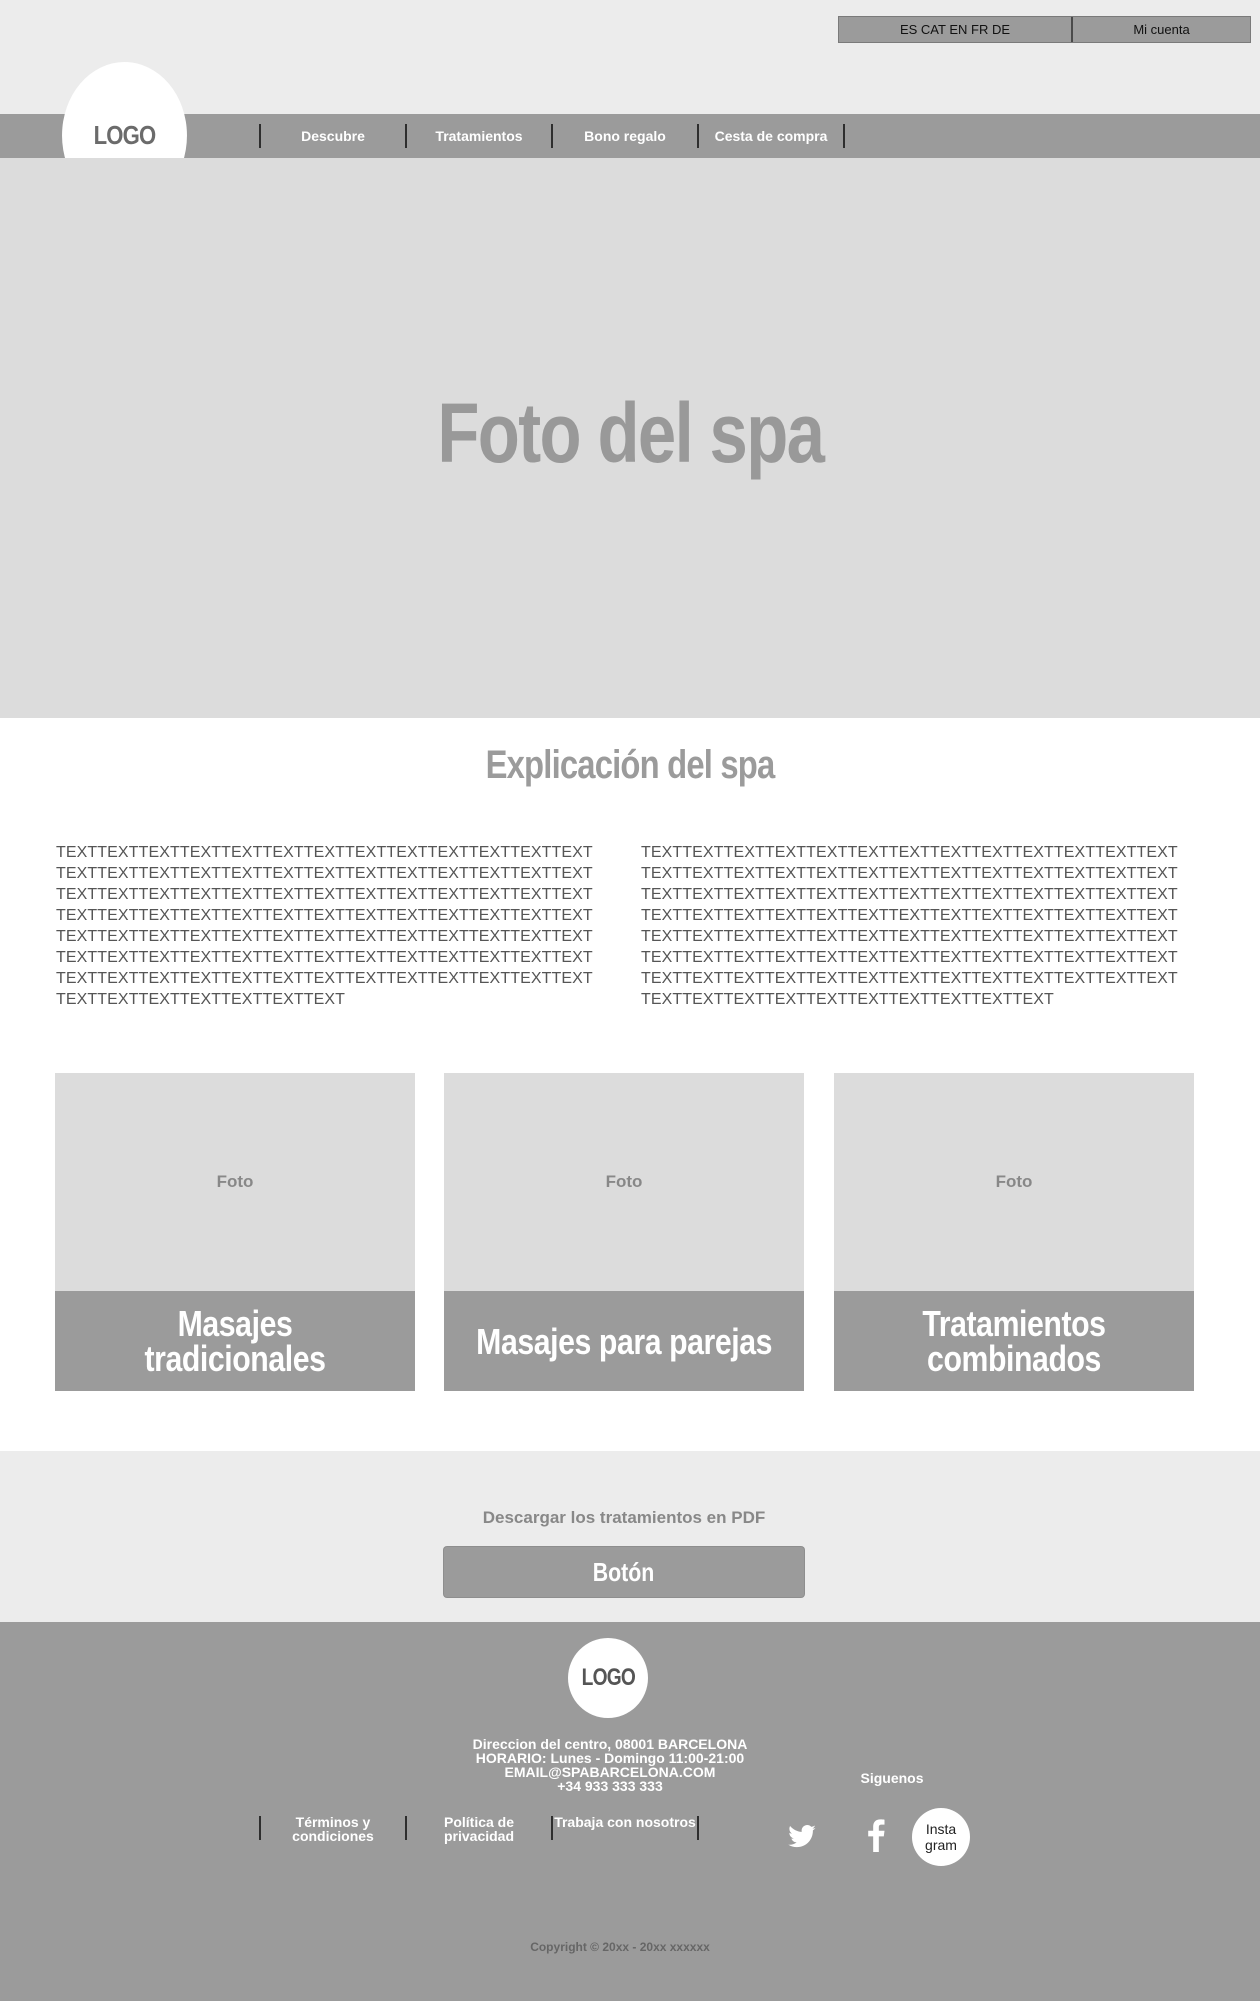 Image resolution: width=1260 pixels, height=2001 pixels. I want to click on download-pdf-button: Botón, so click(624, 1572).